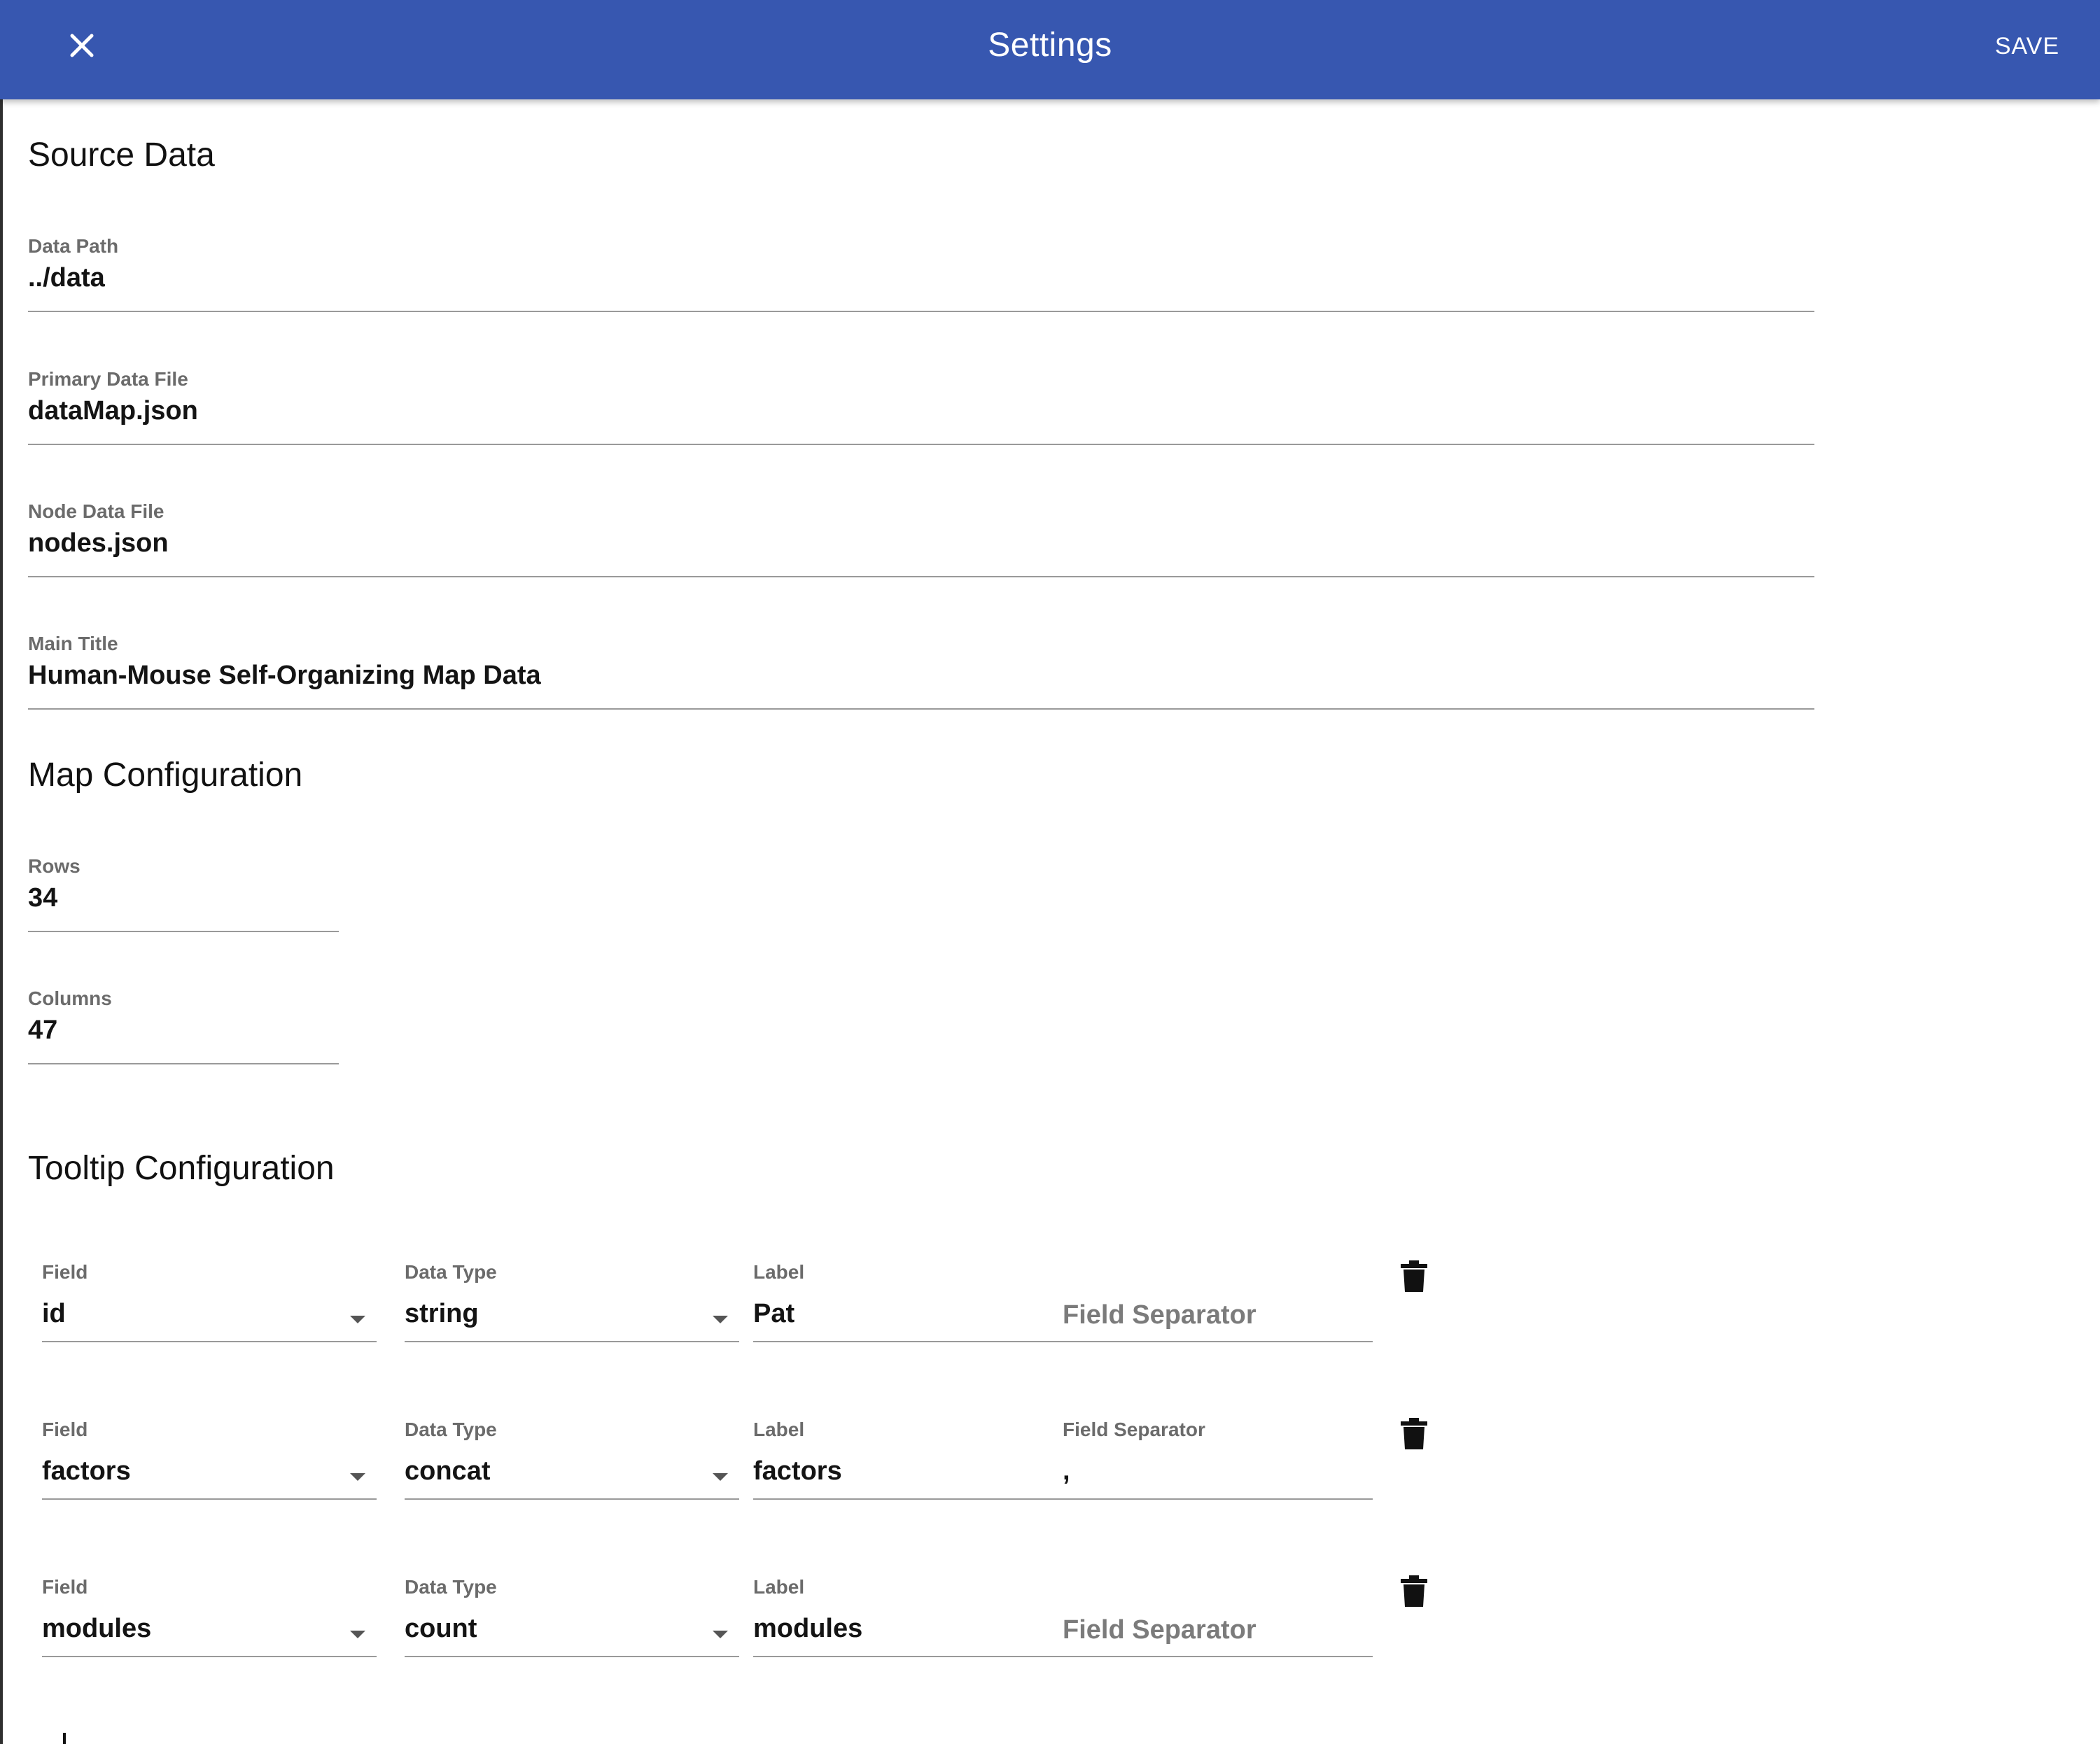  What do you see at coordinates (121, 155) in the screenshot?
I see `section-title-source-data: Source Data` at bounding box center [121, 155].